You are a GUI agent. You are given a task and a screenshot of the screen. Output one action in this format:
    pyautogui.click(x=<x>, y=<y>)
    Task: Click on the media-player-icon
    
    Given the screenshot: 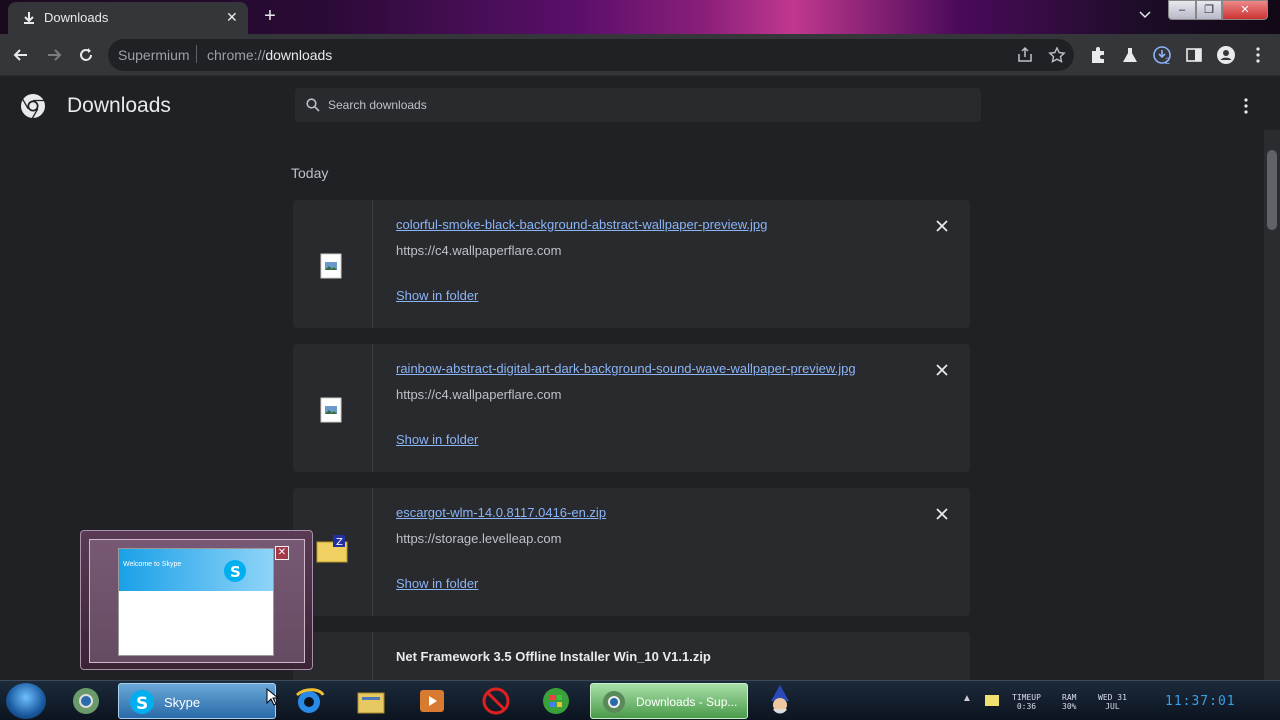 What is the action you would take?
    pyautogui.click(x=432, y=701)
    